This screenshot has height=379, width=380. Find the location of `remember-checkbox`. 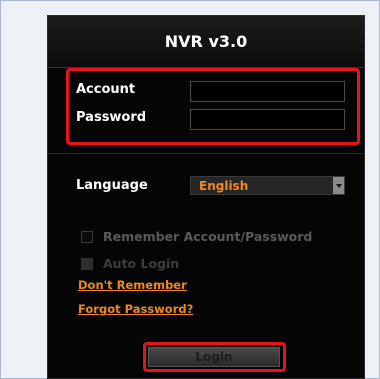

remember-checkbox is located at coordinates (87, 236).